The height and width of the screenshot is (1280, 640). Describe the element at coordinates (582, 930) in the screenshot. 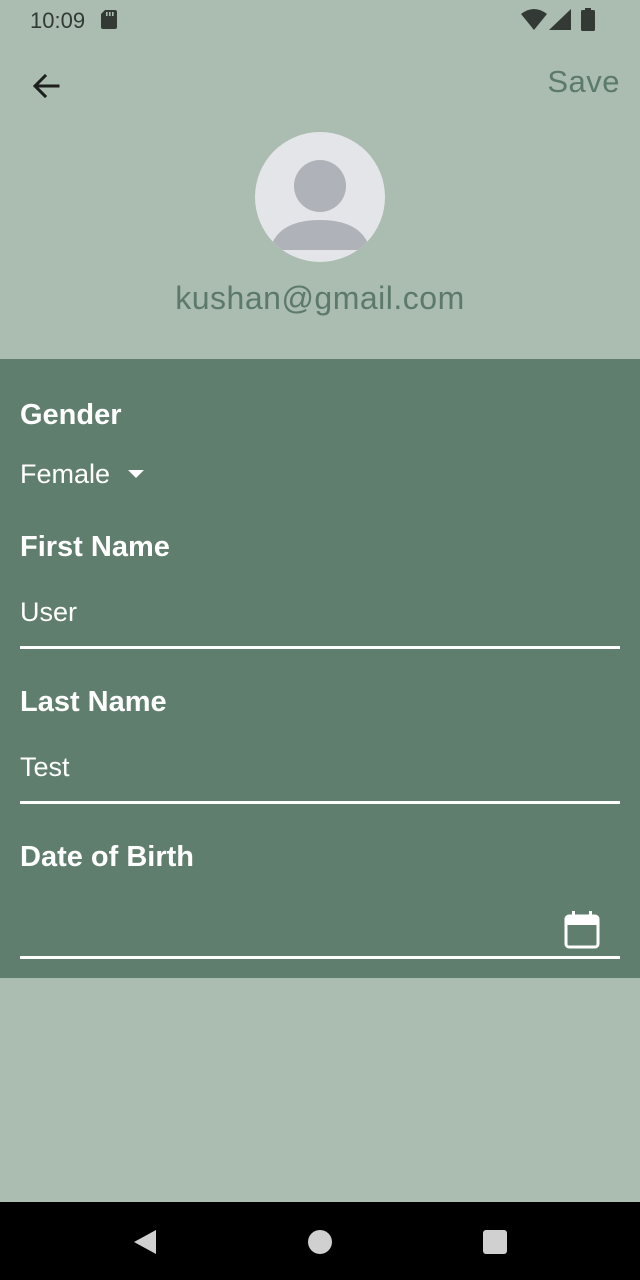

I see `calendar-icon` at that location.